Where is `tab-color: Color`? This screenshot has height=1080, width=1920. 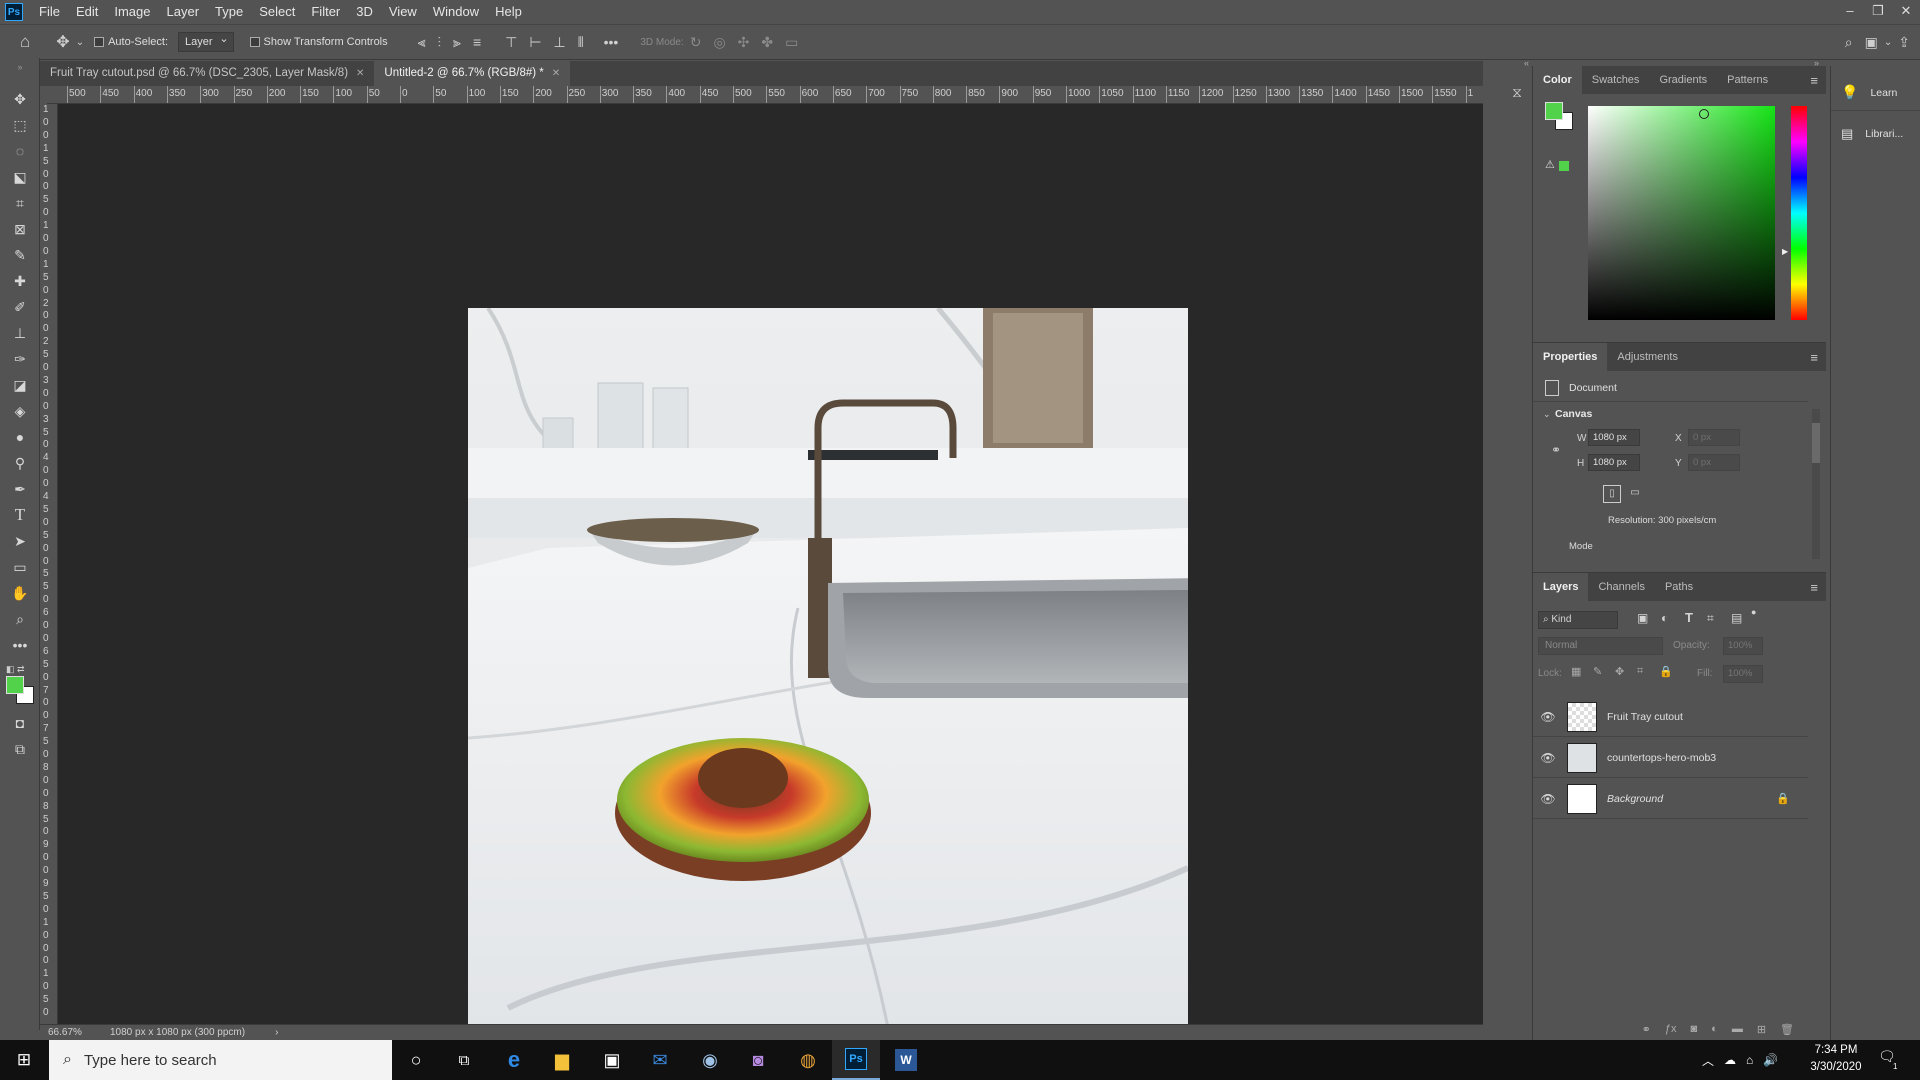 tab-color: Color is located at coordinates (1557, 80).